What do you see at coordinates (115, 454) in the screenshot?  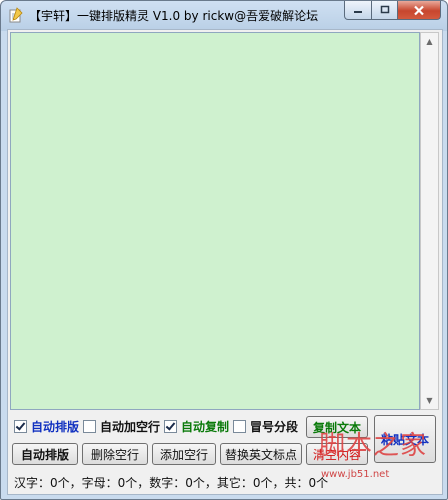 I see `delete-blank-lines-button: 删除空行` at bounding box center [115, 454].